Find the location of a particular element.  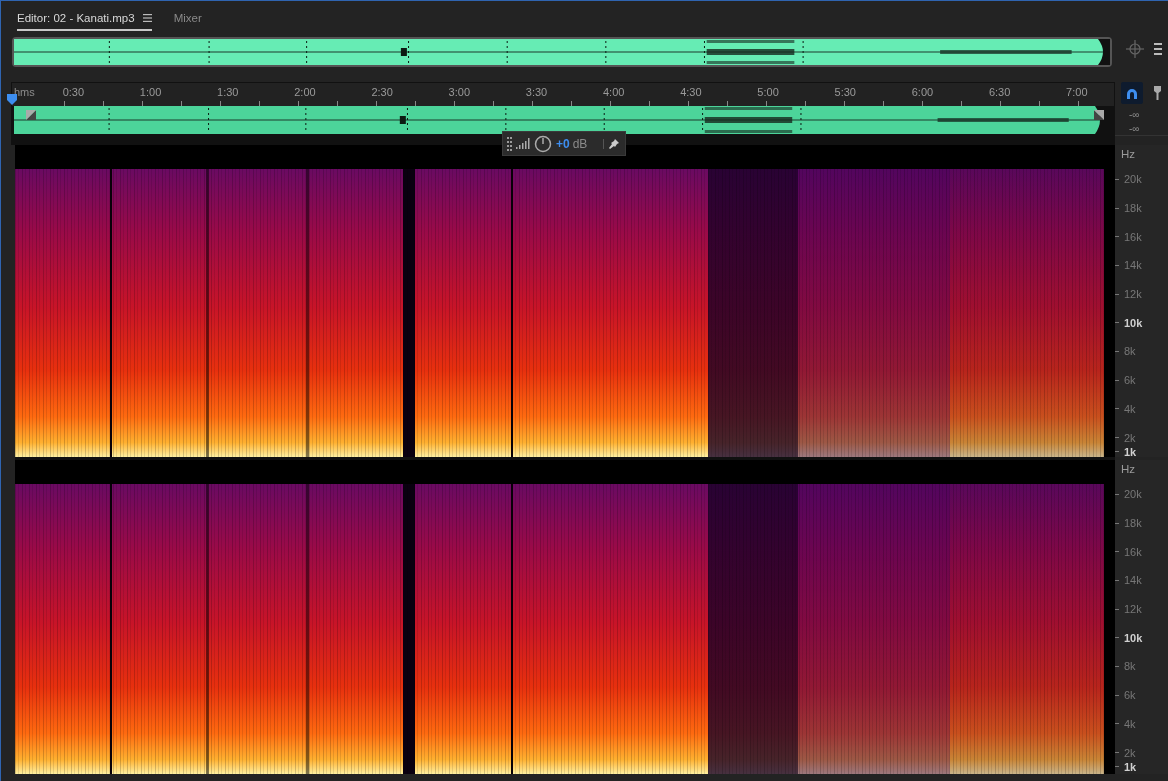

time-label: 7:00 is located at coordinates (1077, 92).